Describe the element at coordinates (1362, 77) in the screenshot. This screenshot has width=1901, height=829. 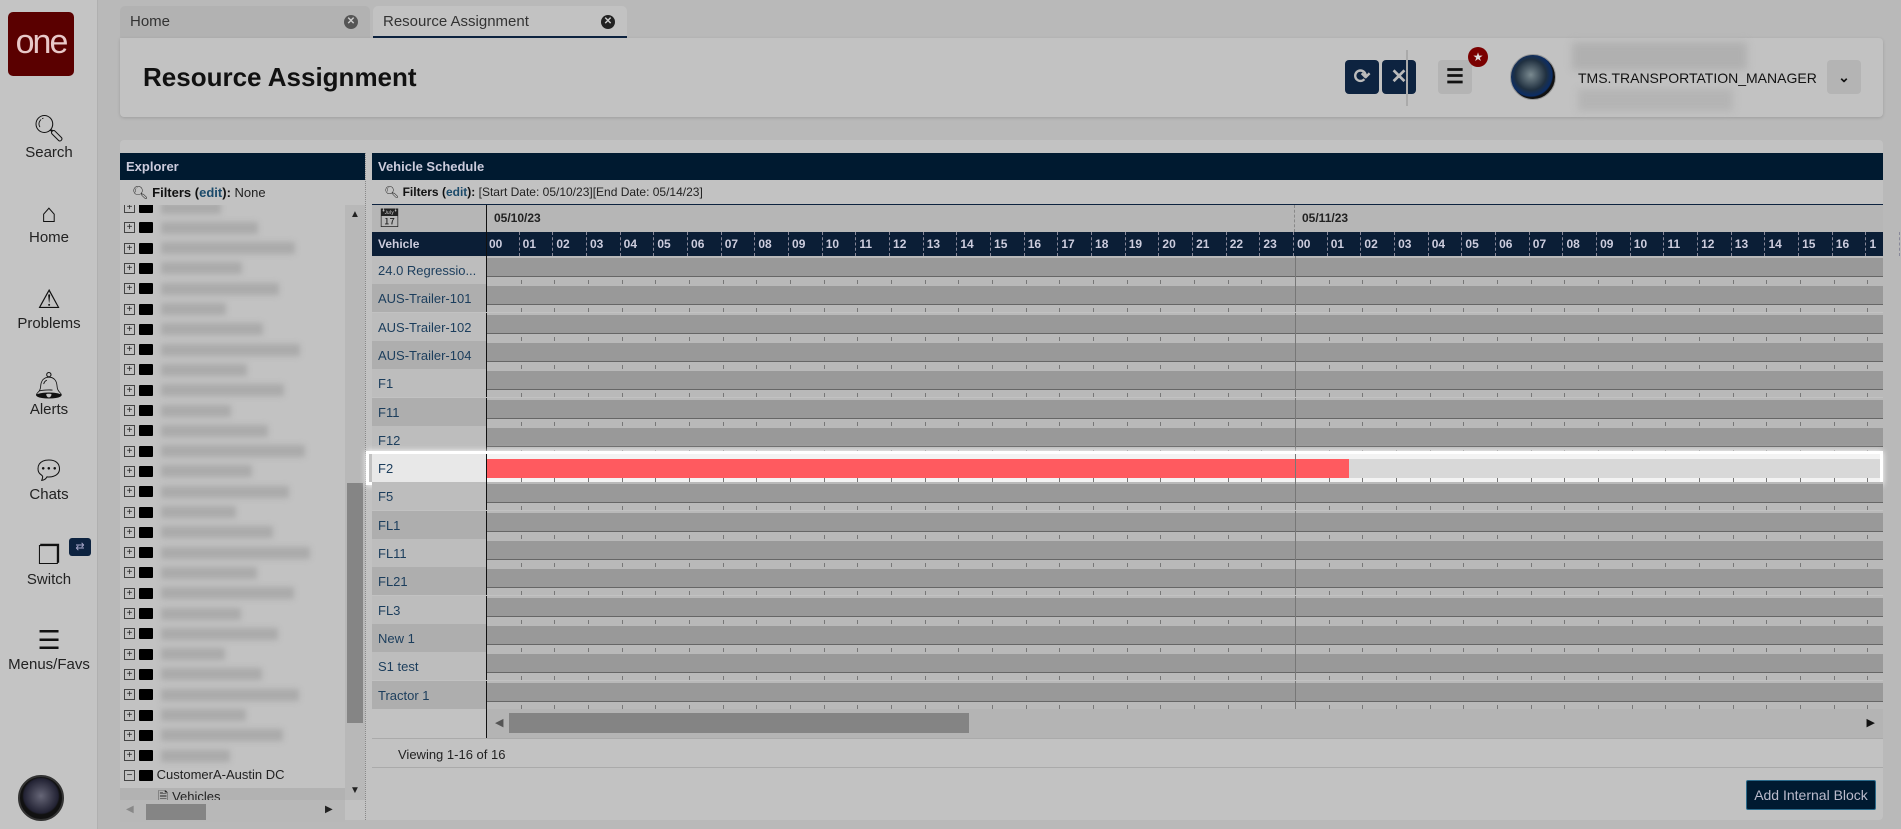
I see `refresh-button: ⟳` at that location.